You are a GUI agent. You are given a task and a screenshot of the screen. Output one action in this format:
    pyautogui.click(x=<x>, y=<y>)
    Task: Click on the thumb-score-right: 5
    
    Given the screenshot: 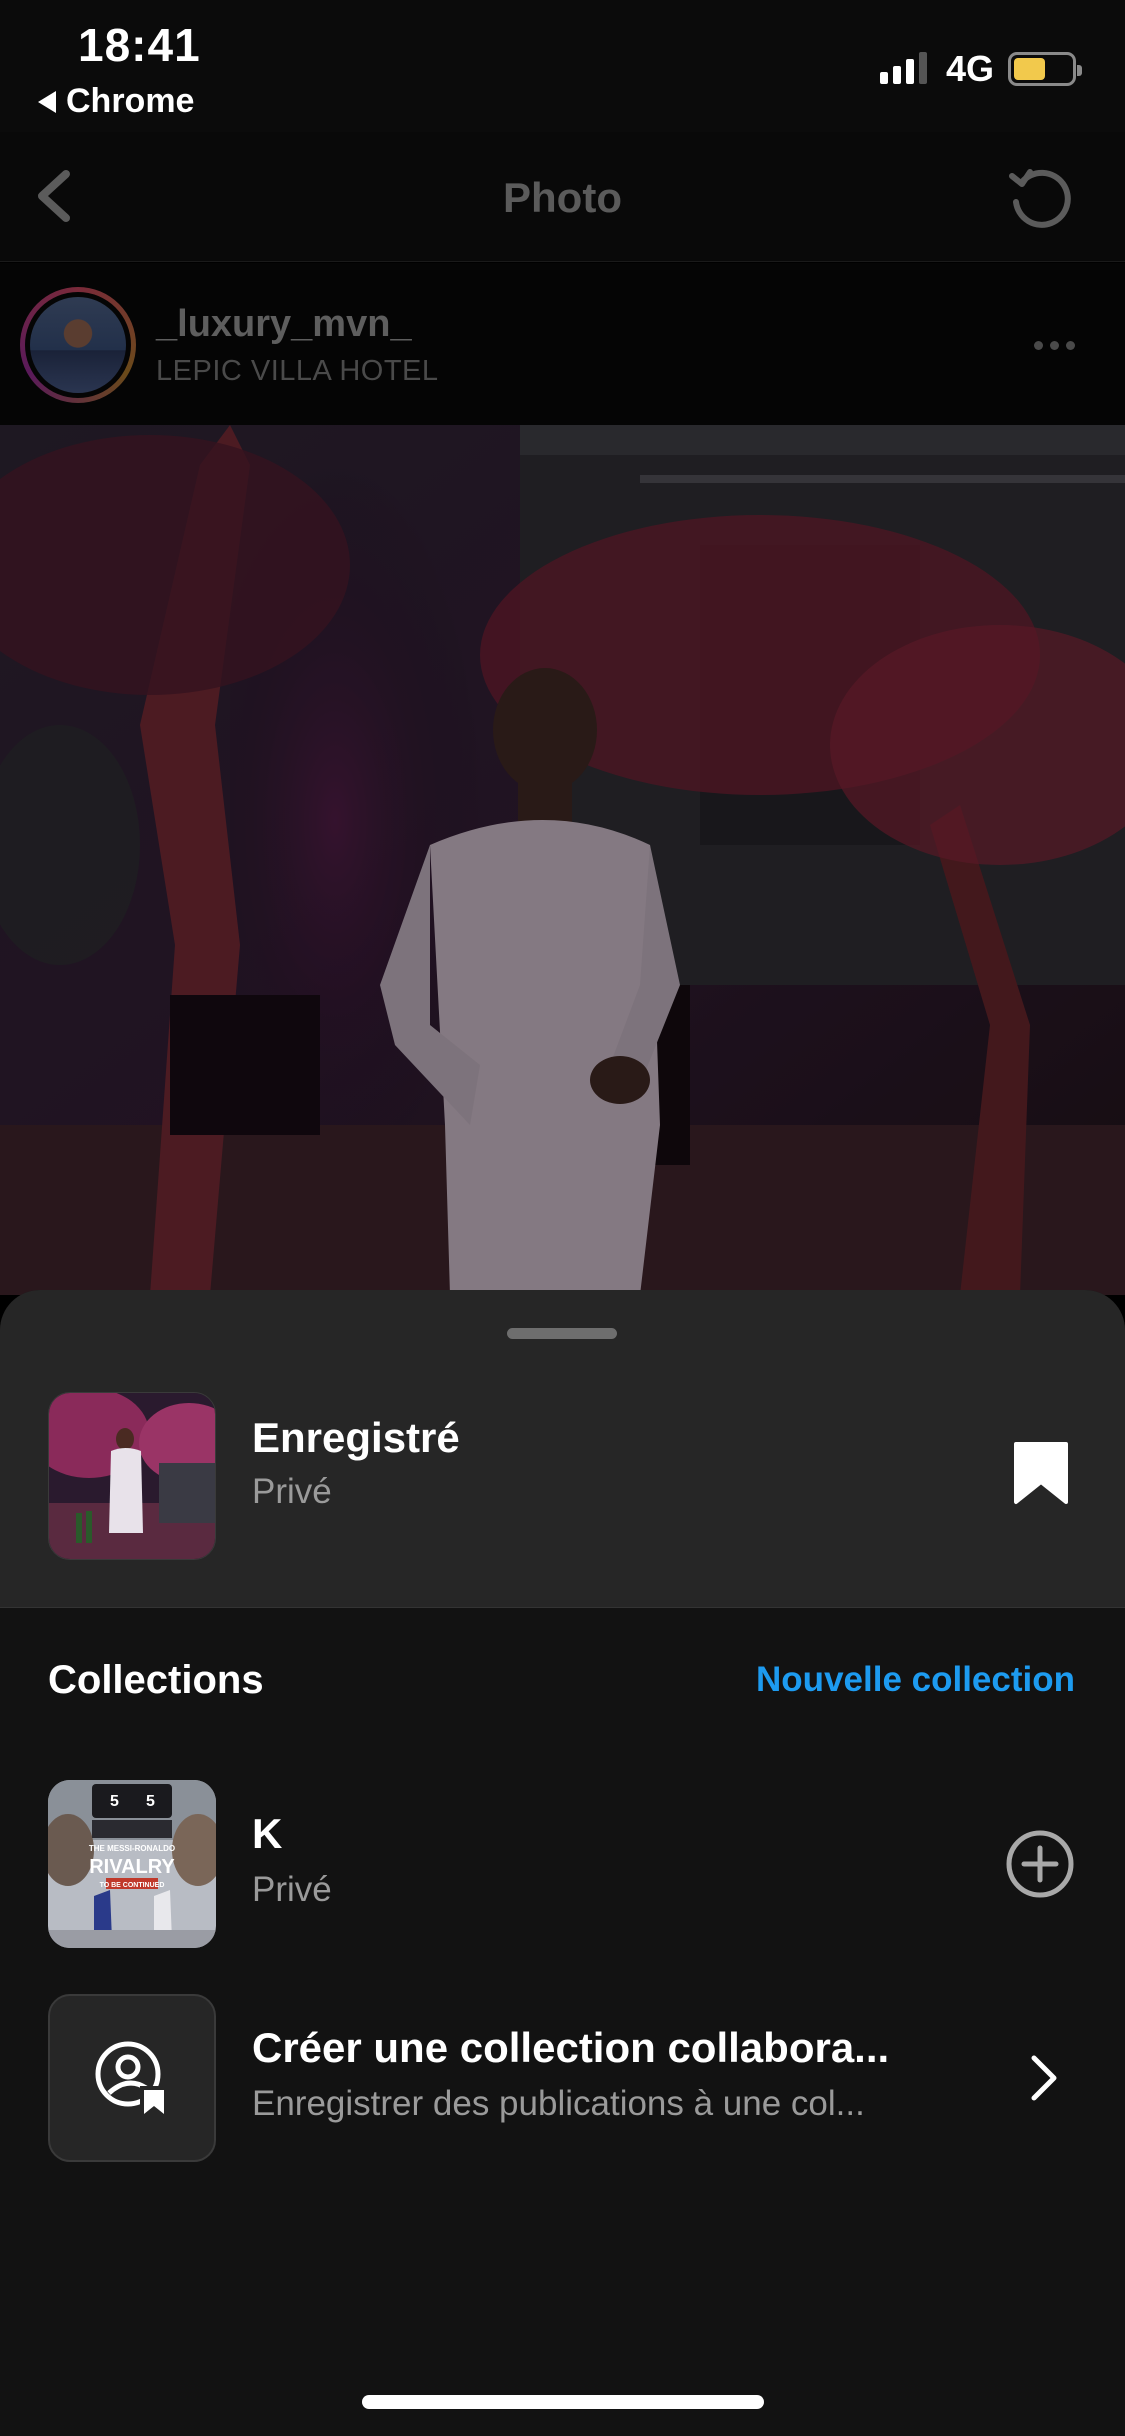 What is the action you would take?
    pyautogui.click(x=150, y=1801)
    